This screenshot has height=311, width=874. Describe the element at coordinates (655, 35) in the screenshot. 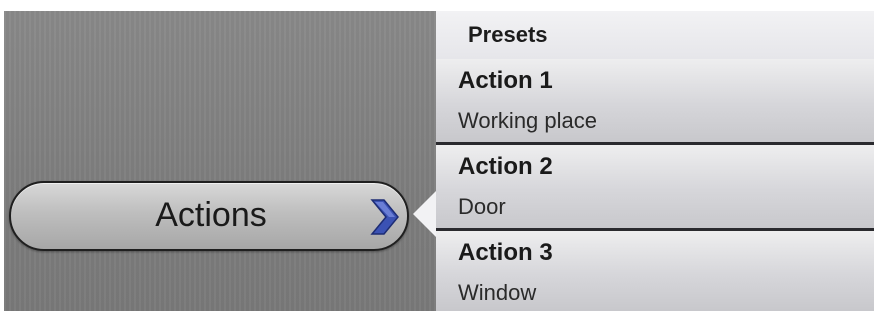

I see `presets-header: Presets` at that location.